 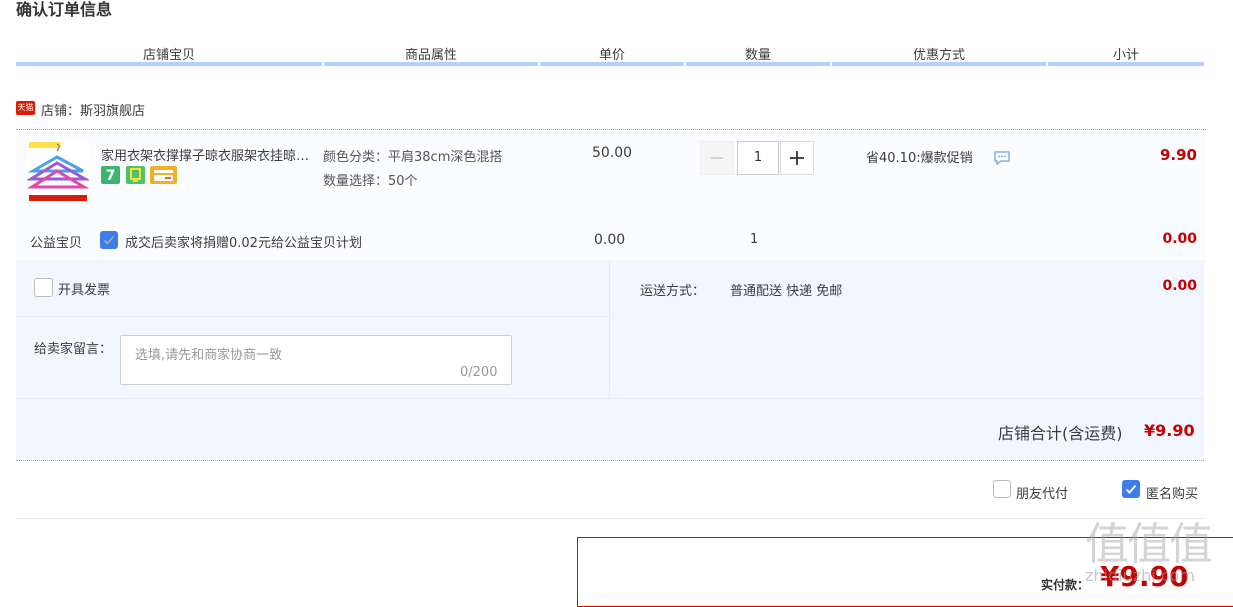 What do you see at coordinates (430, 55) in the screenshot?
I see `column-header-attributes: 商品属性` at bounding box center [430, 55].